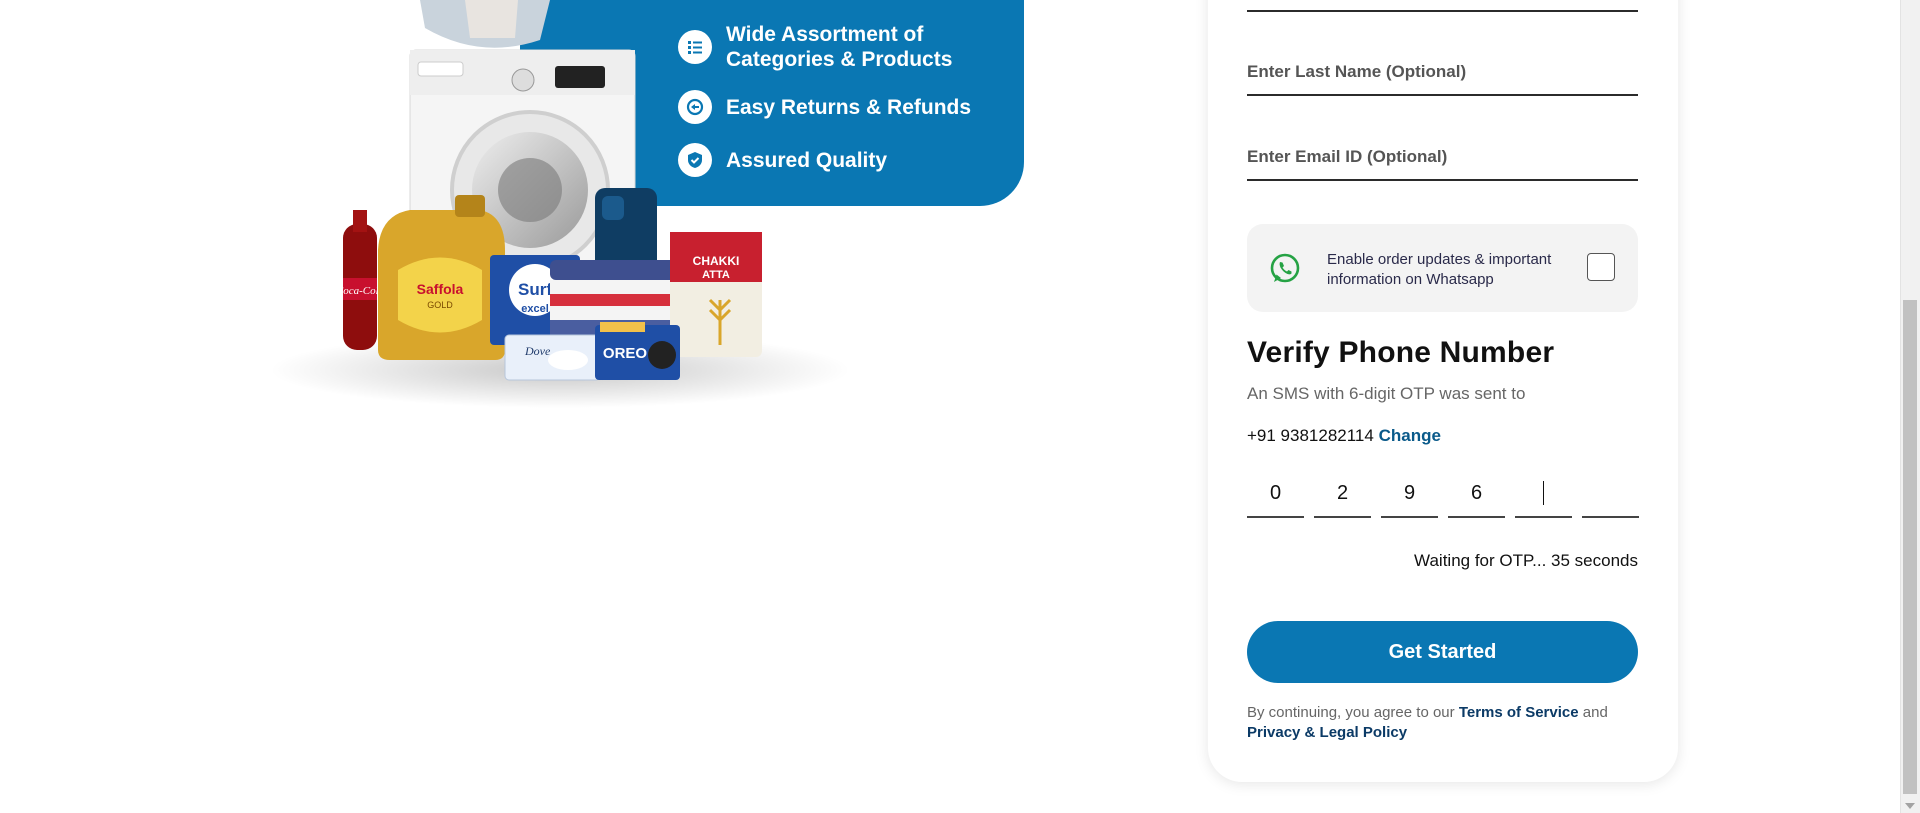 The width and height of the screenshot is (1920, 813). Describe the element at coordinates (625, 353) in the screenshot. I see `svg-text: OREO` at that location.